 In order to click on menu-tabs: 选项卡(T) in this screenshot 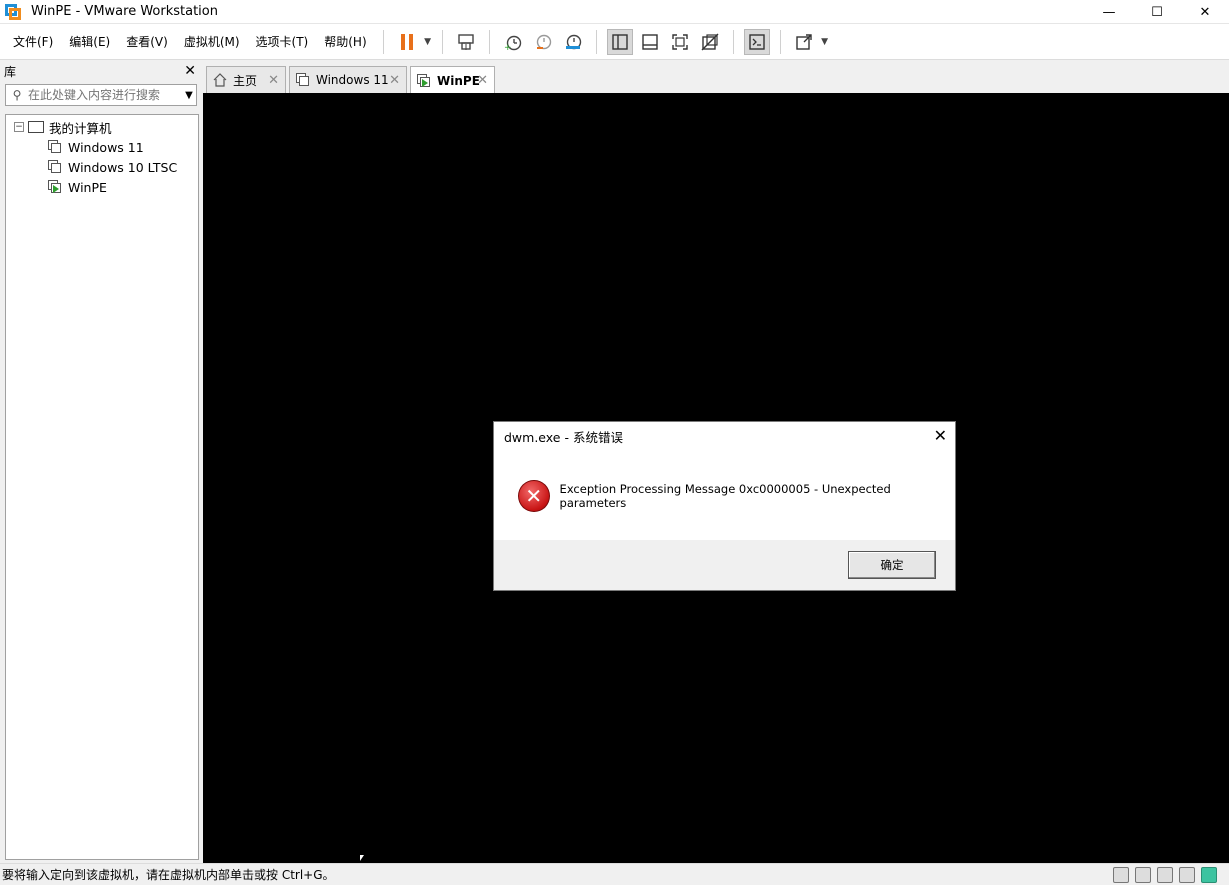, I will do `click(282, 42)`.